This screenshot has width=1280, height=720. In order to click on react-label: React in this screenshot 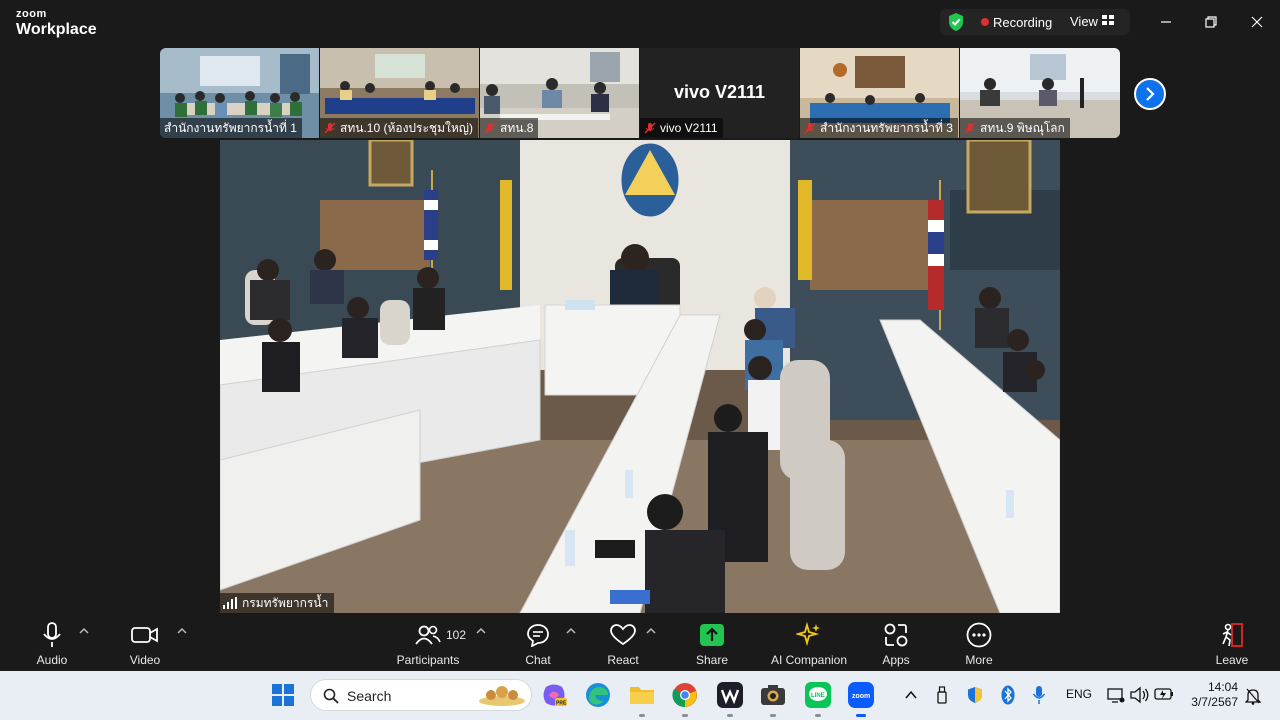, I will do `click(623, 660)`.